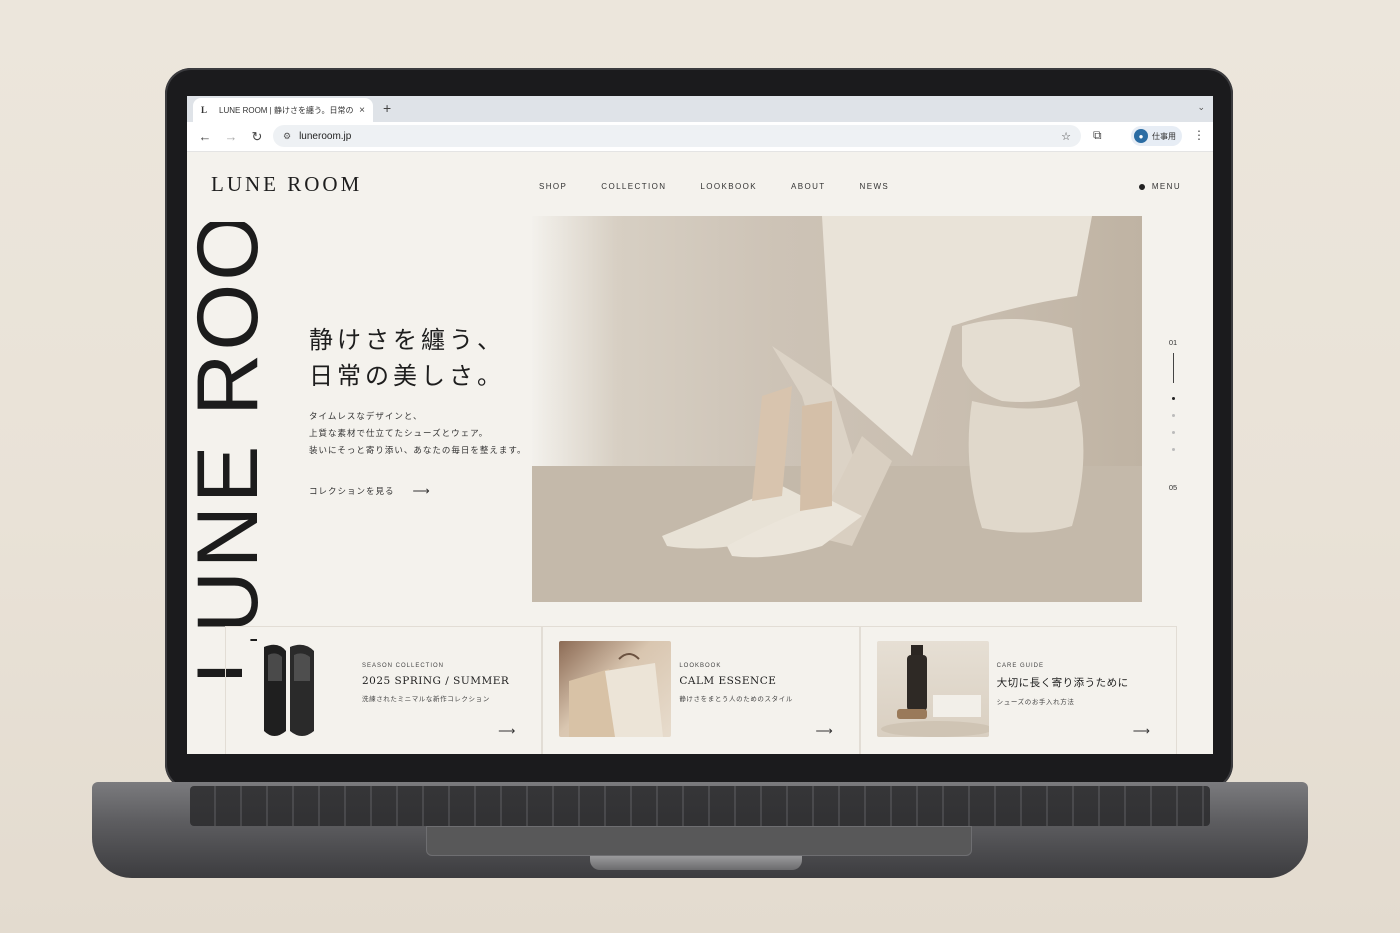  I want to click on view-collection-link: コレクションを見る ⟶, so click(370, 491).